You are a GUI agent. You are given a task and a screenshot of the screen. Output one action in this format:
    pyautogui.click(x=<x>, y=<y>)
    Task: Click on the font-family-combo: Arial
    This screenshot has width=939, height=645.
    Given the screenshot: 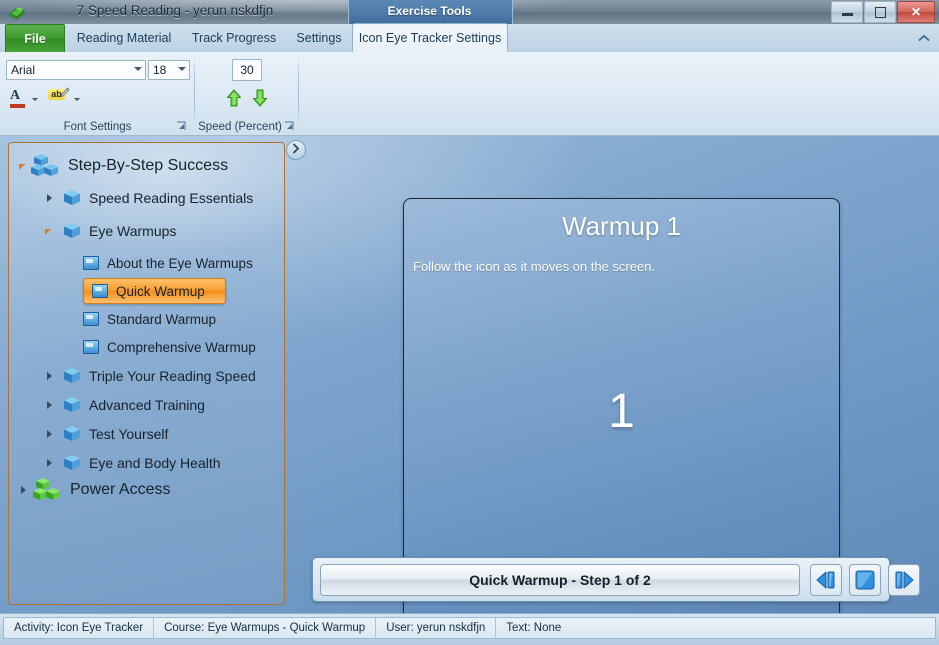 What is the action you would take?
    pyautogui.click(x=76, y=70)
    